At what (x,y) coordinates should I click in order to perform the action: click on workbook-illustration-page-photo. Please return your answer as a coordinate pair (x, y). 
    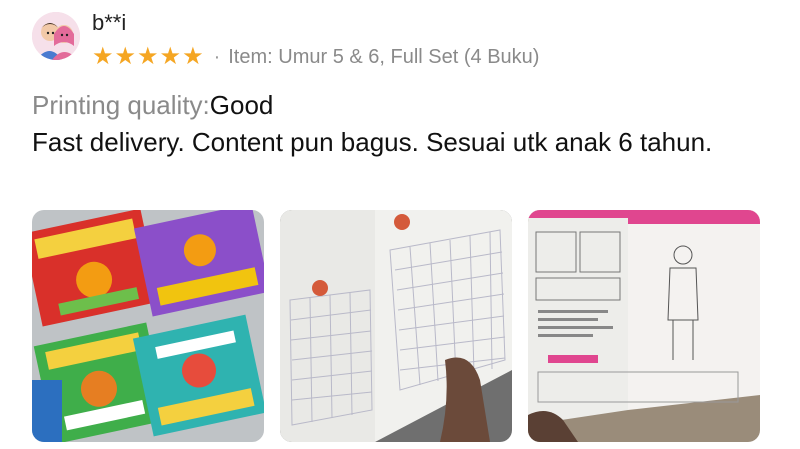
    Looking at the image, I should click on (644, 326).